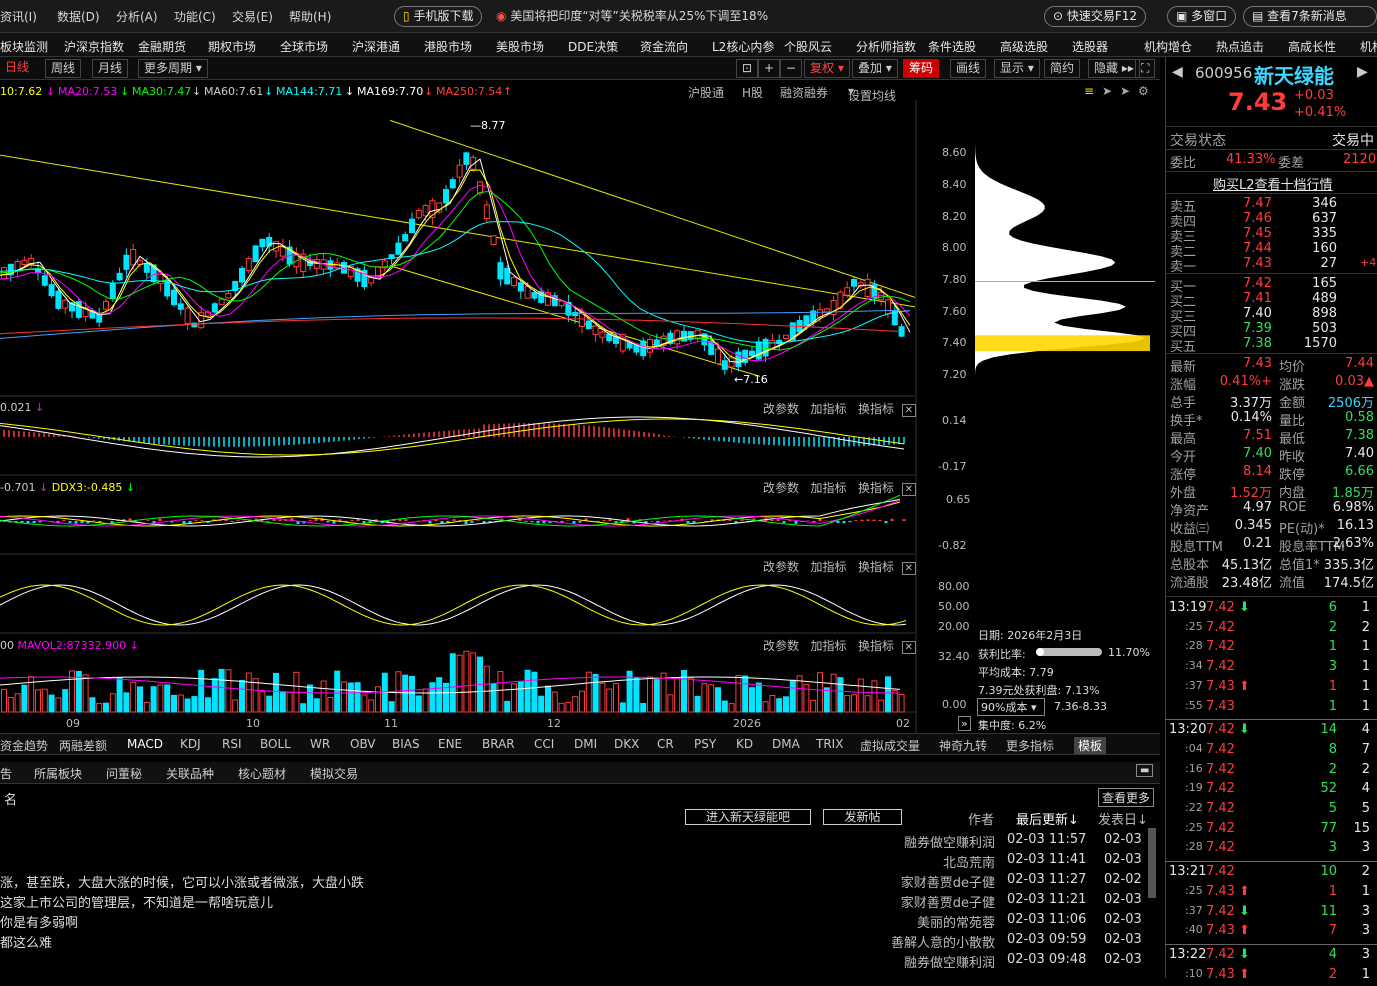 Image resolution: width=1377 pixels, height=986 pixels. What do you see at coordinates (406, 744) in the screenshot?
I see `indicator-tab: BIAS` at bounding box center [406, 744].